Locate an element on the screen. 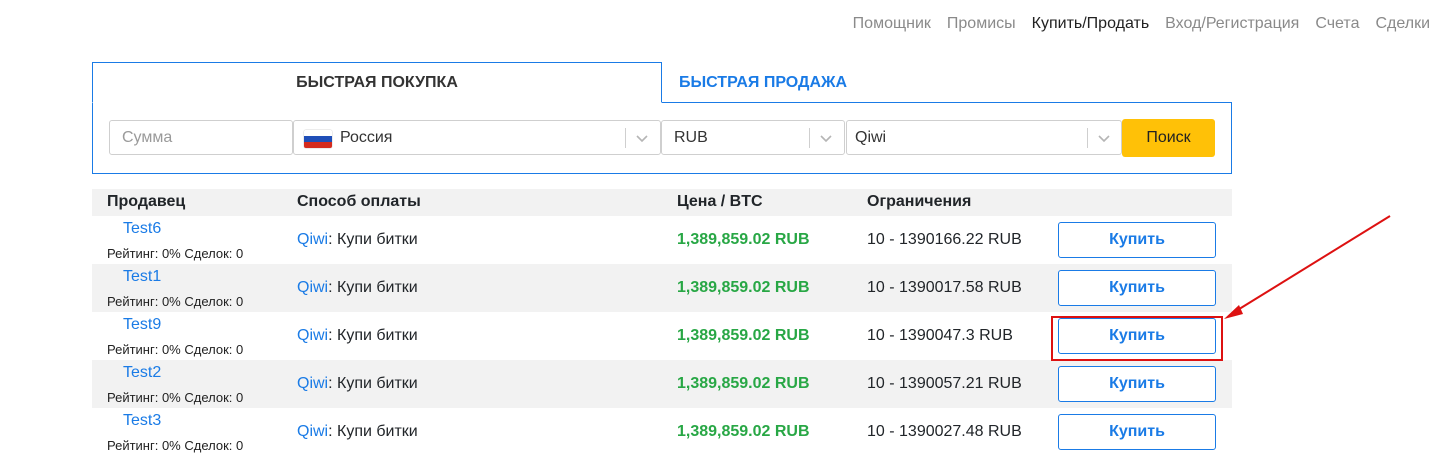 The width and height of the screenshot is (1452, 462). limits: 10 - 1390166.22 RUB is located at coordinates (944, 239).